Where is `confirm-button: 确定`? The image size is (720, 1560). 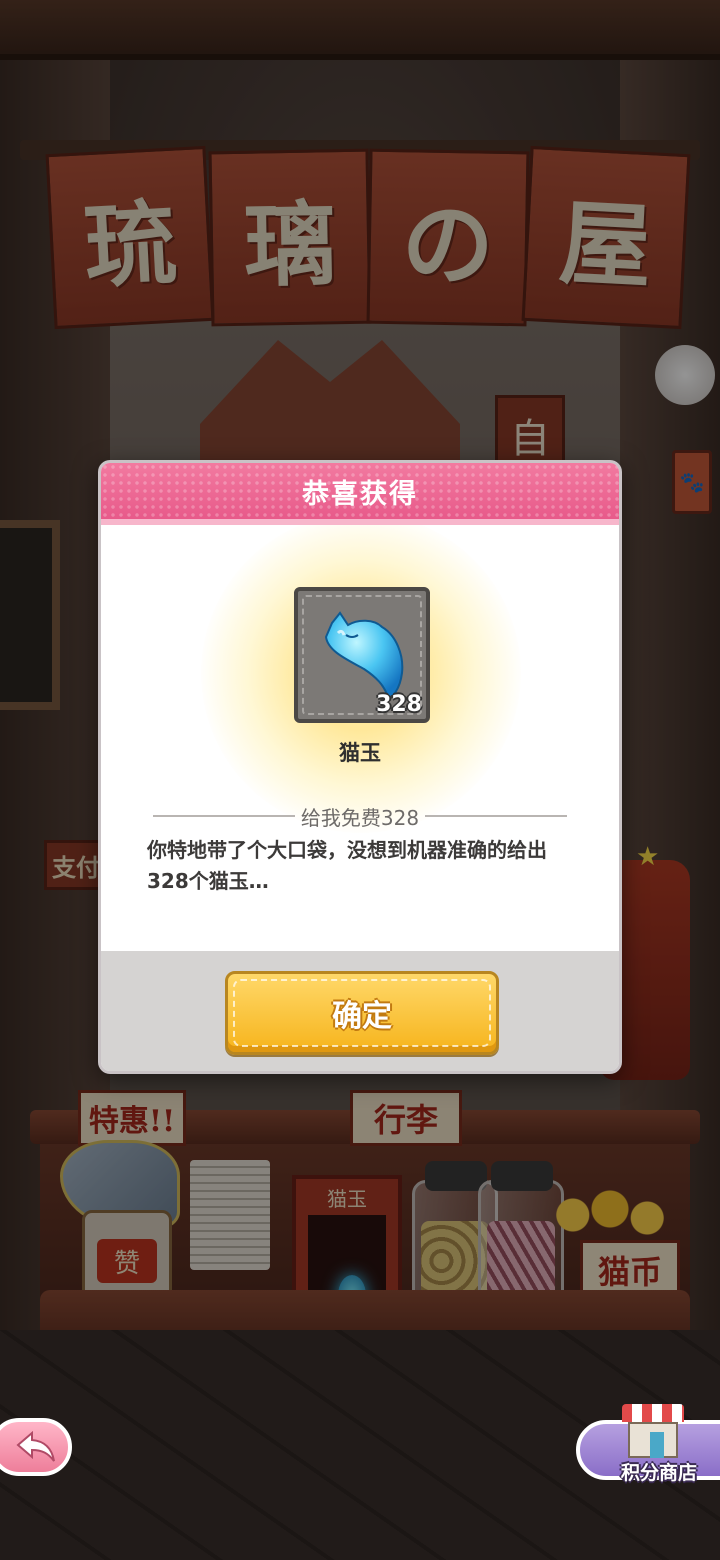 confirm-button: 确定 is located at coordinates (362, 1013).